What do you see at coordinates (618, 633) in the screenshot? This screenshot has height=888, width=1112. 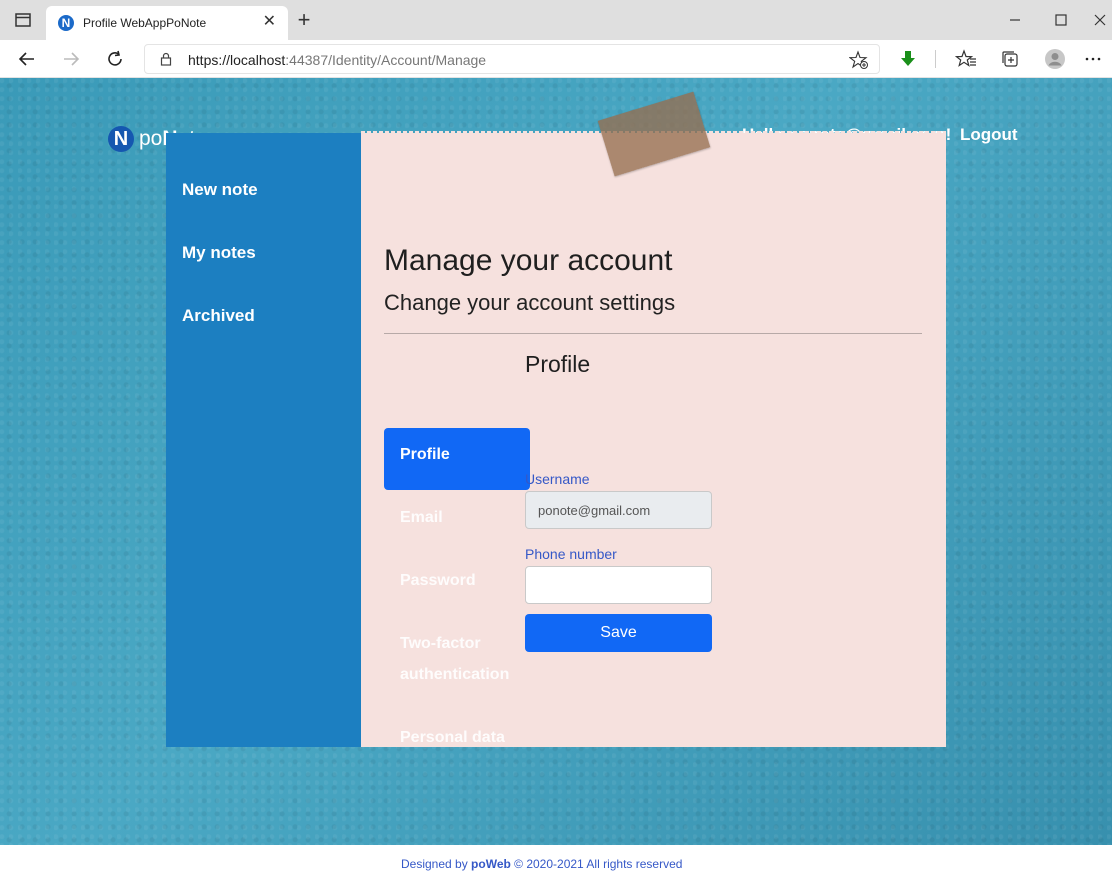 I see `save-button: Save` at bounding box center [618, 633].